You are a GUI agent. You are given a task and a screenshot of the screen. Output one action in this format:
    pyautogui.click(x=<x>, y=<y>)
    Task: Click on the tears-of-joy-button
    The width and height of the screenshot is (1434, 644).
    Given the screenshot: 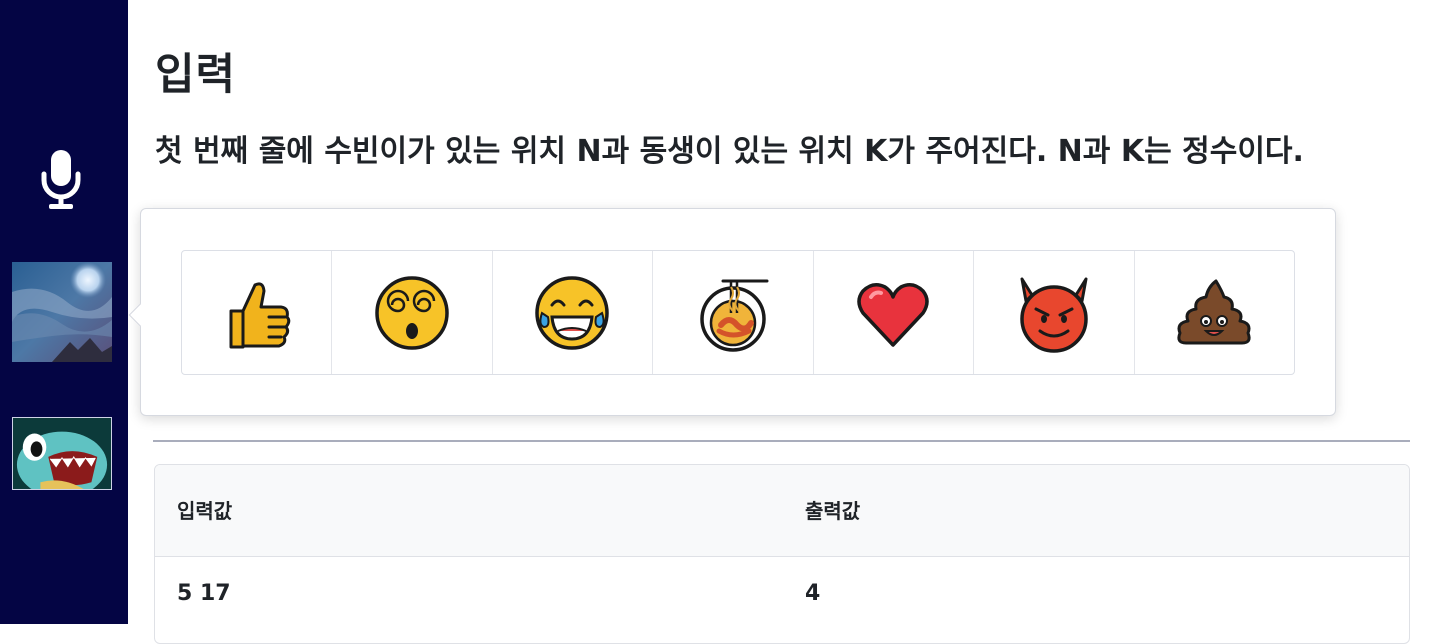 What is the action you would take?
    pyautogui.click(x=573, y=312)
    